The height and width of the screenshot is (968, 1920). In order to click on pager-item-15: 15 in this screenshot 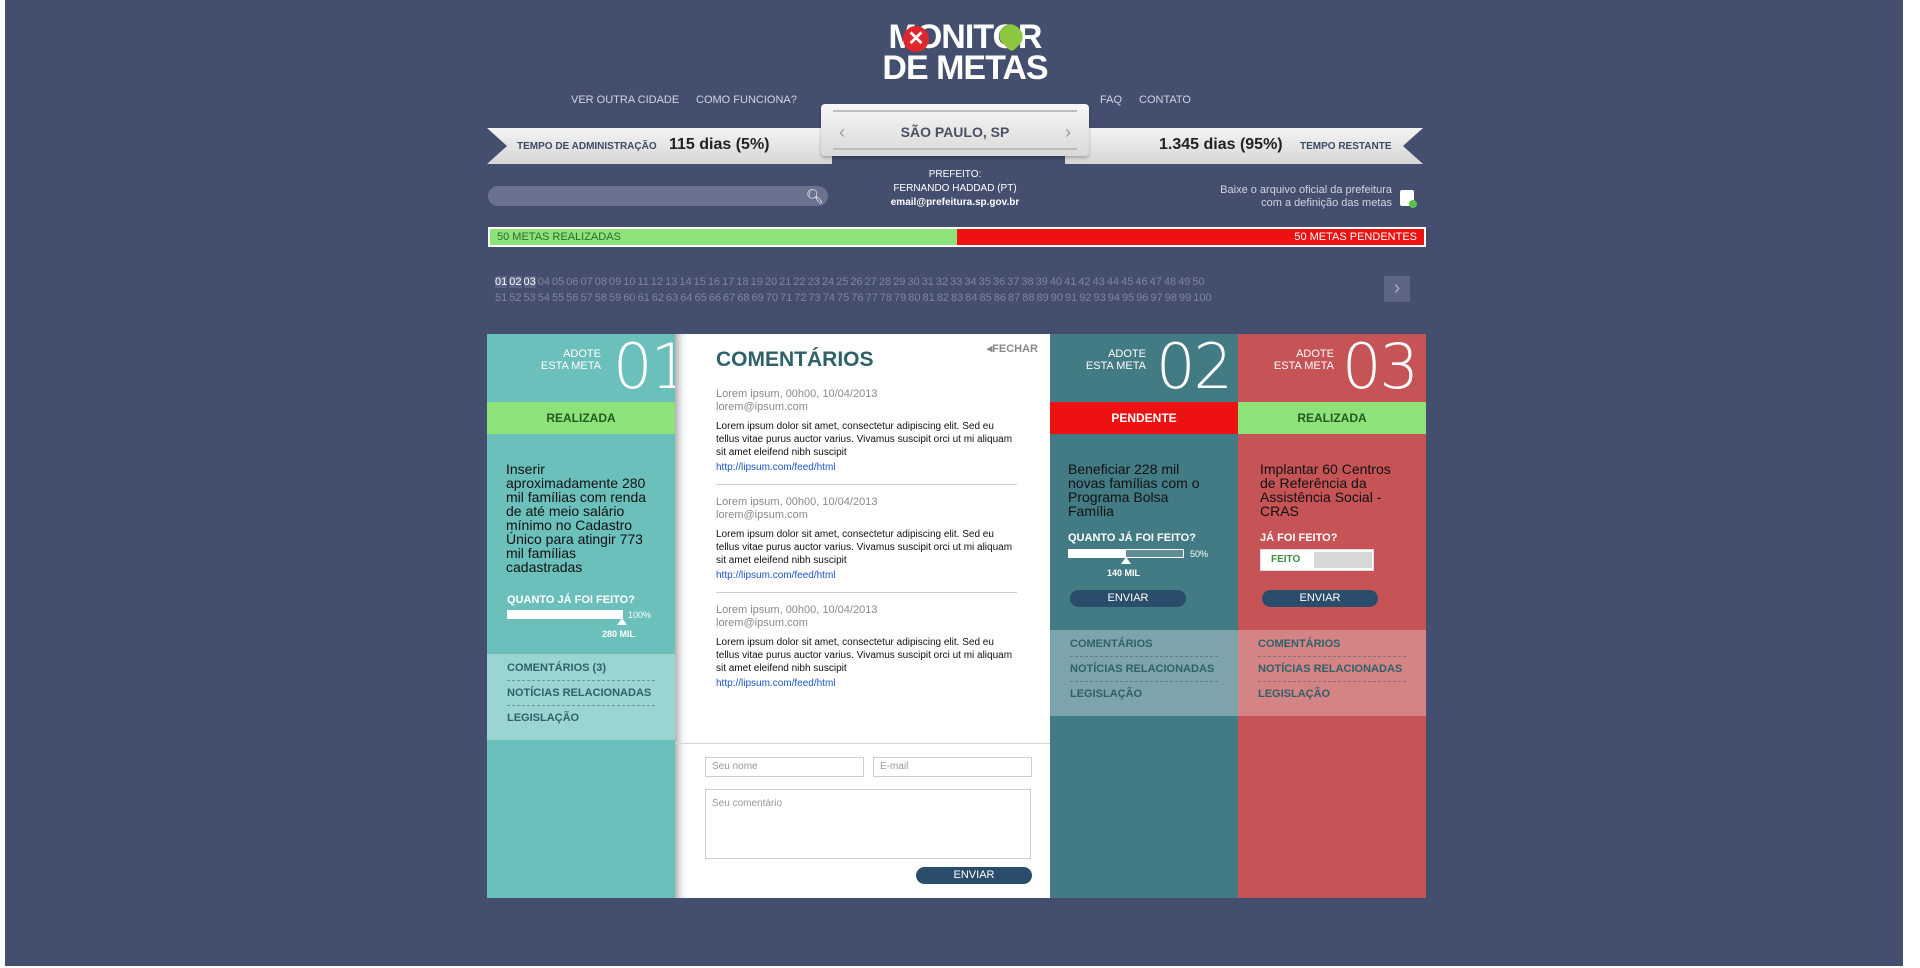, I will do `click(700, 282)`.